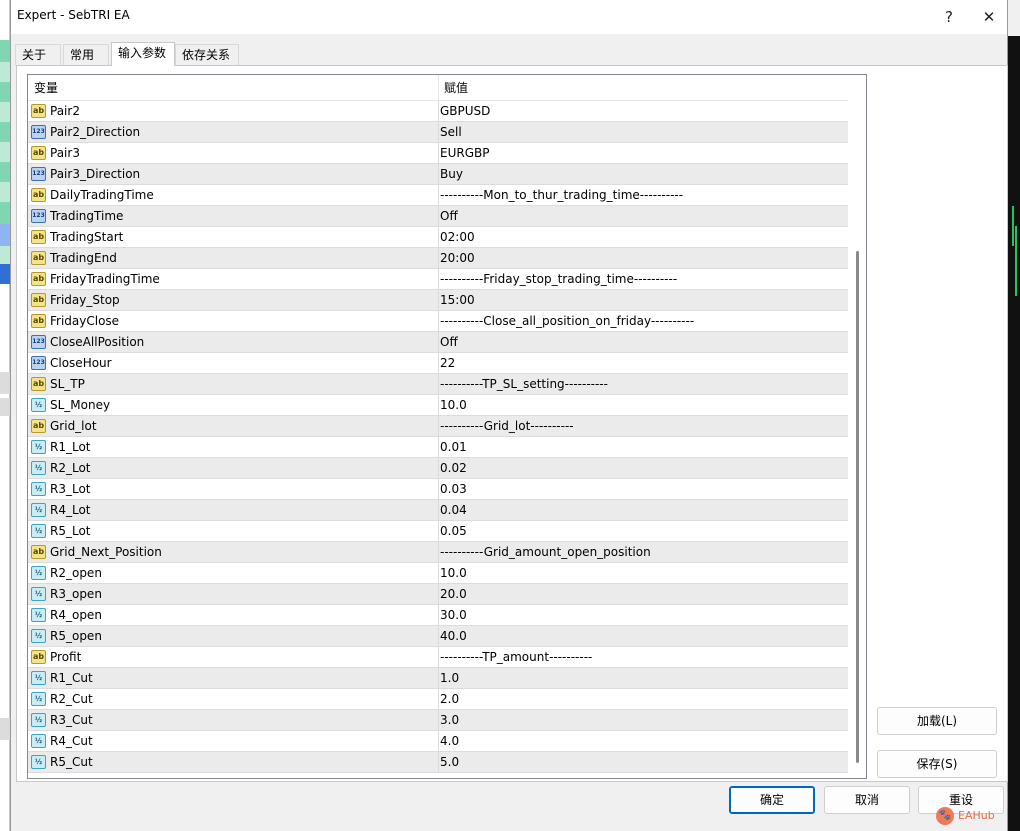 Image resolution: width=1020 pixels, height=831 pixels. I want to click on load-button: 加载(L), so click(937, 721).